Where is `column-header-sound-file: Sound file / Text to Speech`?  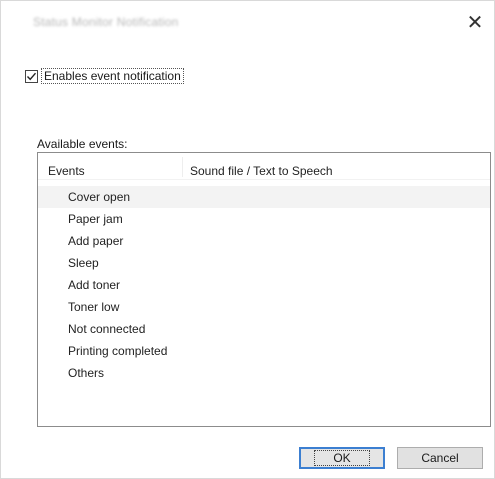 column-header-sound-file: Sound file / Text to Speech is located at coordinates (261, 171).